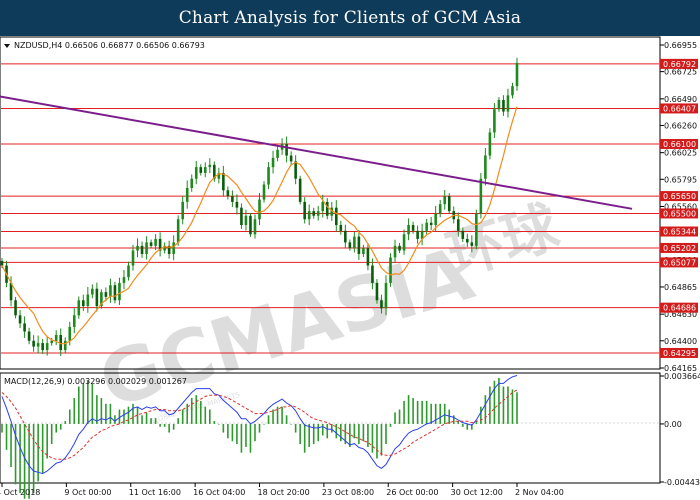 The image size is (700, 500). I want to click on macd-tick-label: 0.00, so click(673, 424).